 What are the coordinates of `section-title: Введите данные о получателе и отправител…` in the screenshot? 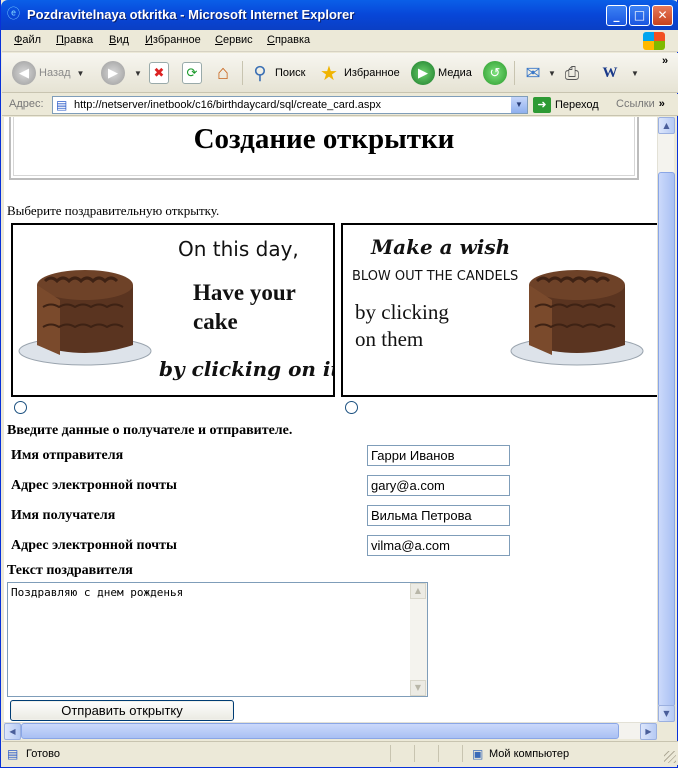 It's located at (150, 430).